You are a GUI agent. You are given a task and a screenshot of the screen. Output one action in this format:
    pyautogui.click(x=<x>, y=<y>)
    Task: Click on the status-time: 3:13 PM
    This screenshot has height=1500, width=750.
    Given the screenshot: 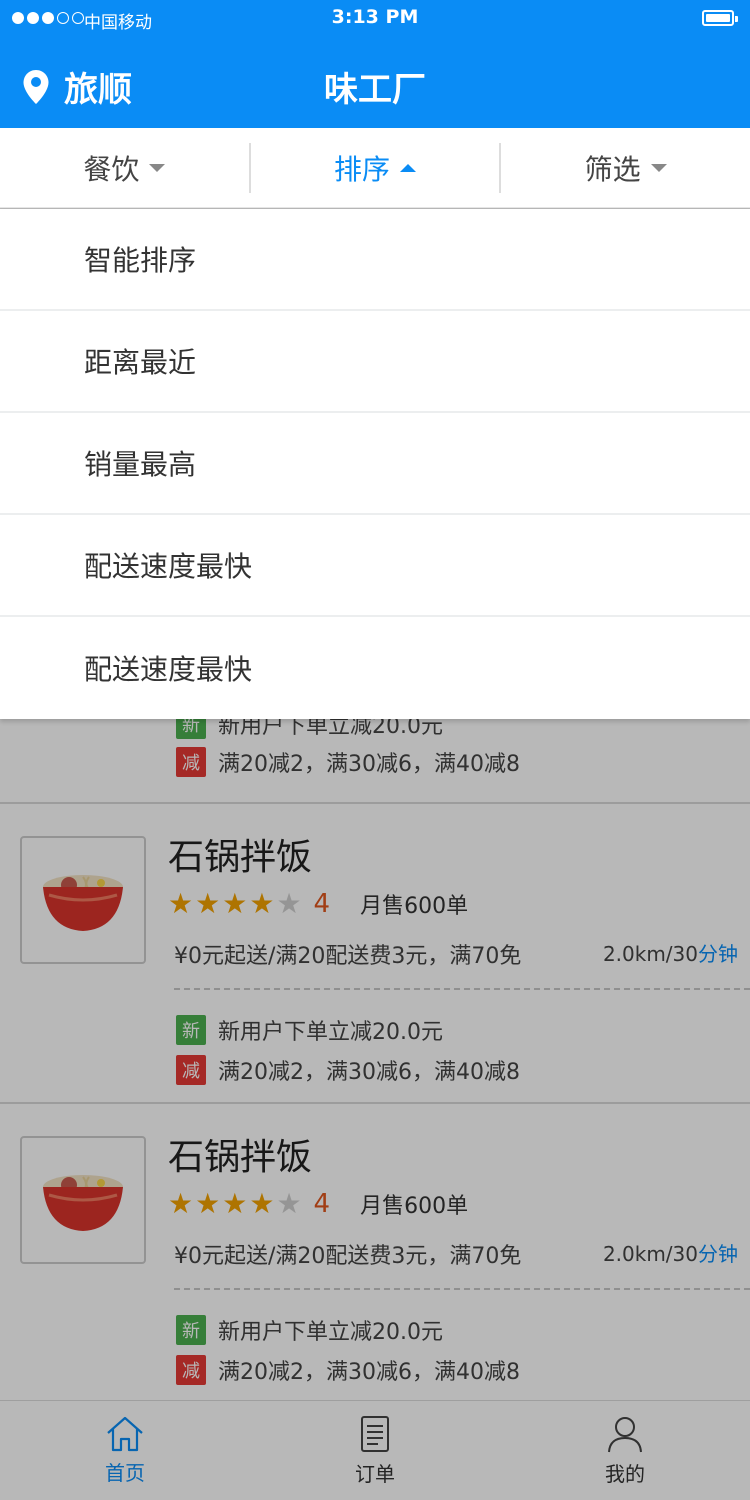 What is the action you would take?
    pyautogui.click(x=375, y=17)
    